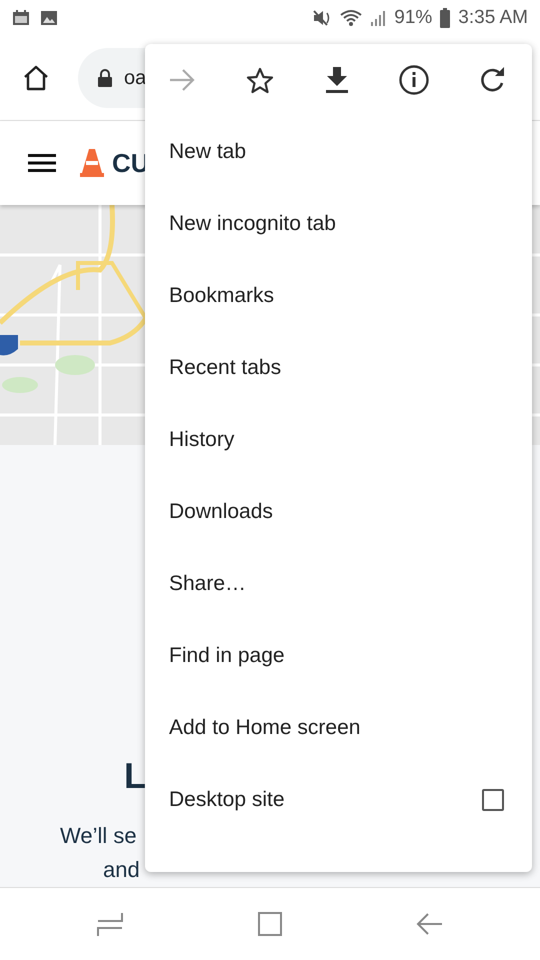 This screenshot has width=540, height=960. What do you see at coordinates (227, 800) in the screenshot?
I see `menu-item: Desktop site` at bounding box center [227, 800].